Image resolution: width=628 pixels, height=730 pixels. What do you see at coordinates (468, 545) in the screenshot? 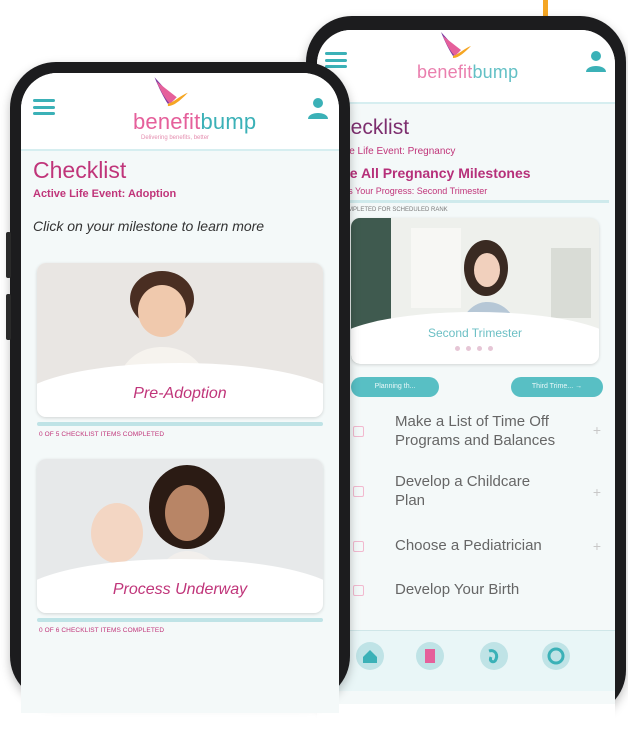
I see `task-text: Choose a Pediatrician` at bounding box center [468, 545].